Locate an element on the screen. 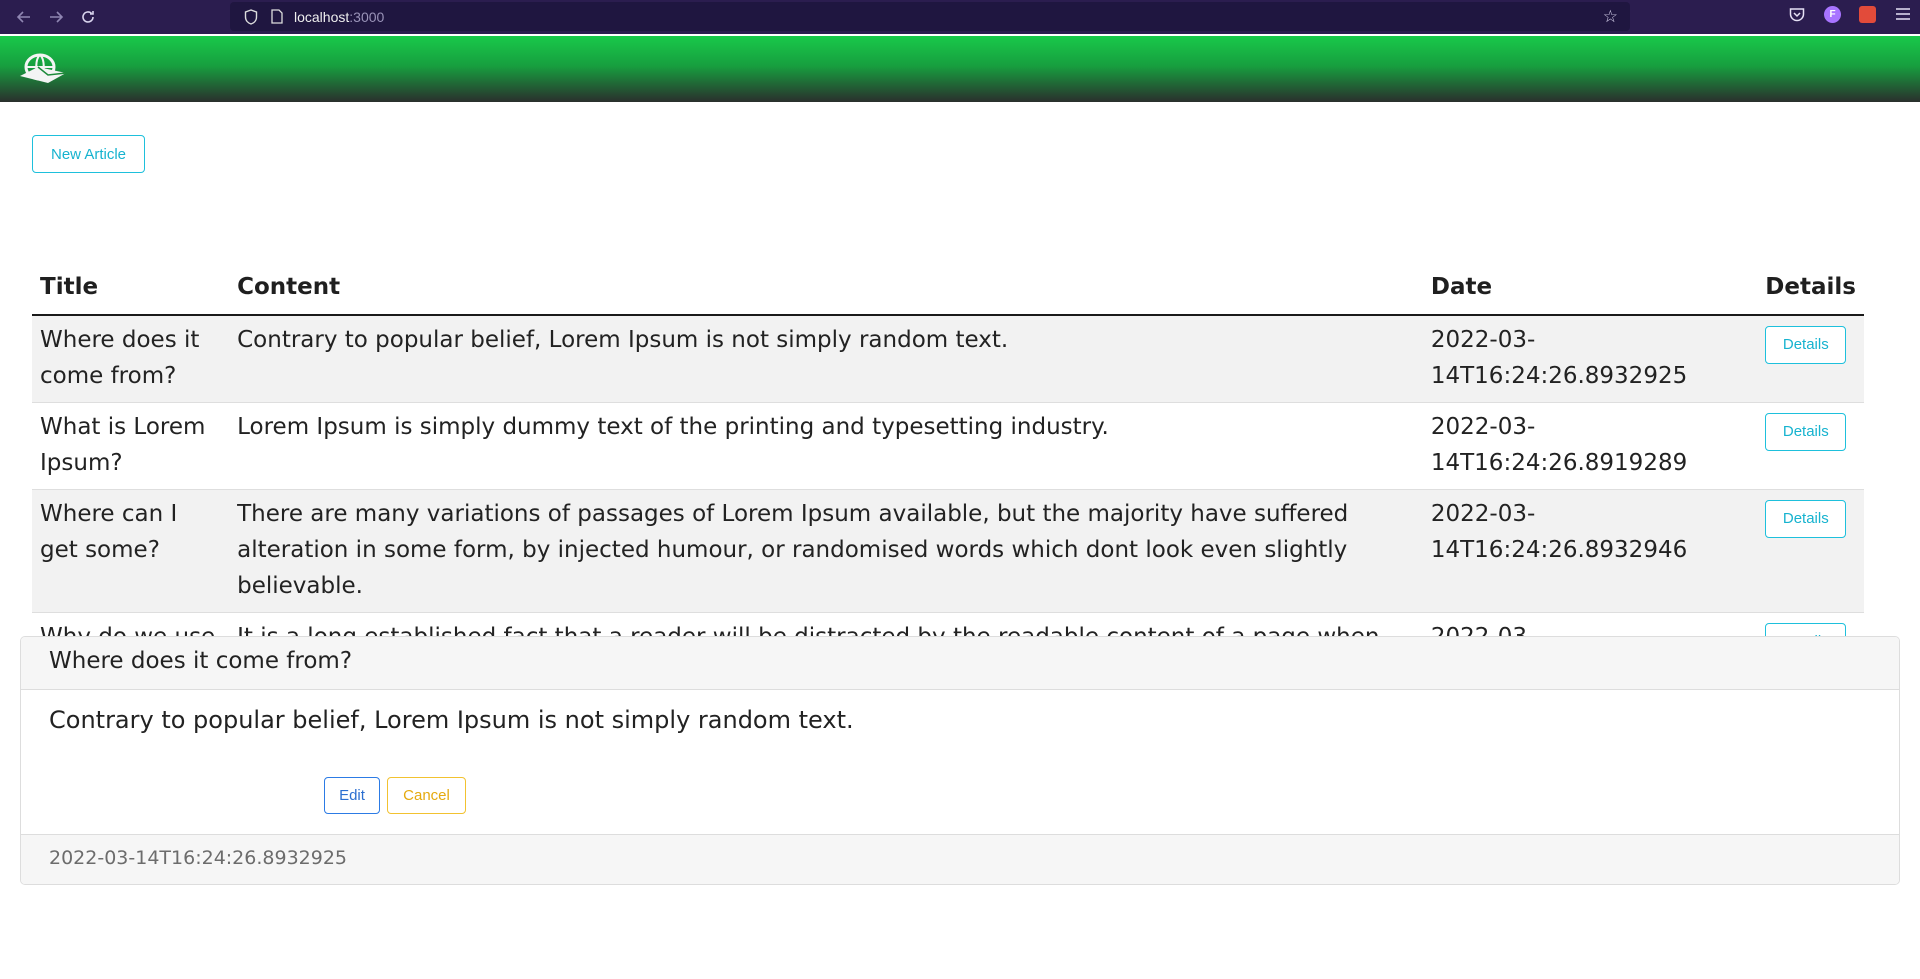 The height and width of the screenshot is (979, 1920). card-title: Where does it come from? is located at coordinates (960, 663).